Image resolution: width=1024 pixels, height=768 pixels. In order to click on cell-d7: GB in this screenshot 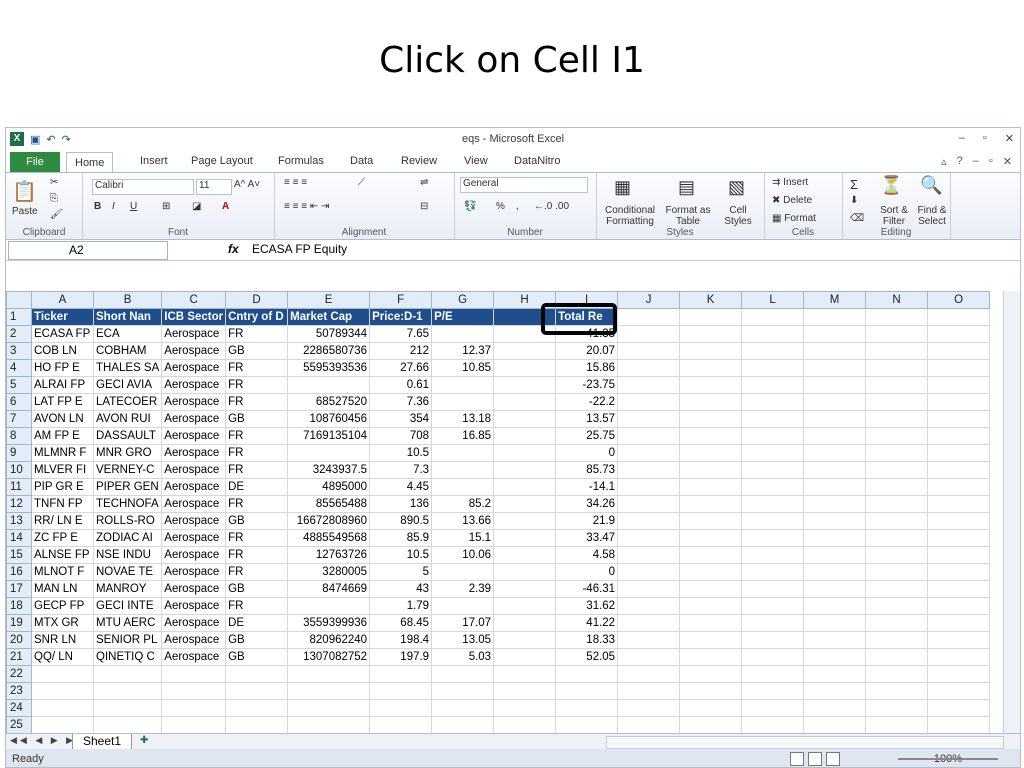, I will do `click(257, 419)`.